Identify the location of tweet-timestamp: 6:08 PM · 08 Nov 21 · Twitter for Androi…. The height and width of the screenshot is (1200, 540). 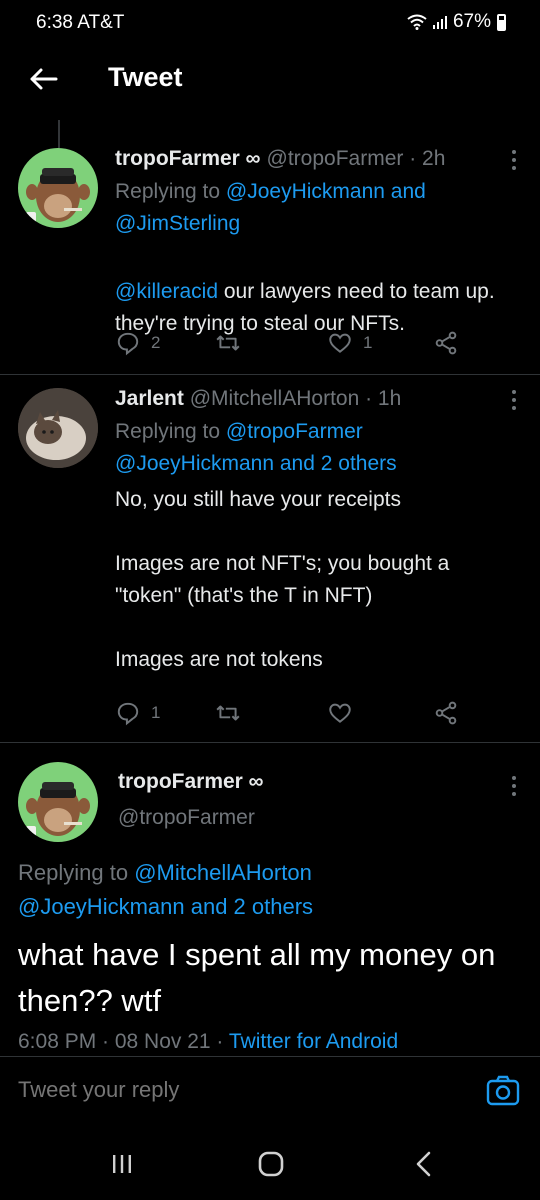
(208, 1043).